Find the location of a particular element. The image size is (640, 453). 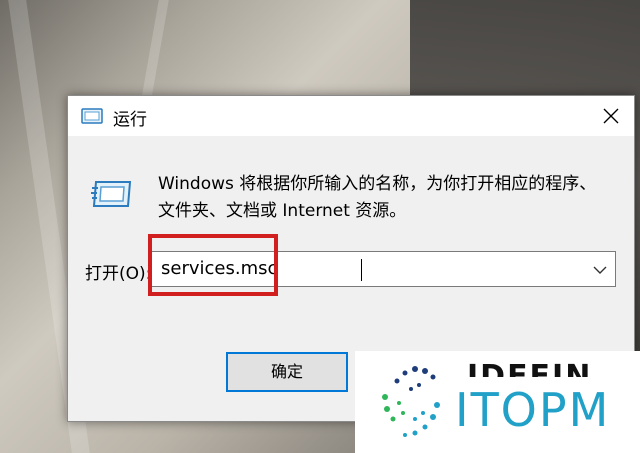

close-button is located at coordinates (611, 116).